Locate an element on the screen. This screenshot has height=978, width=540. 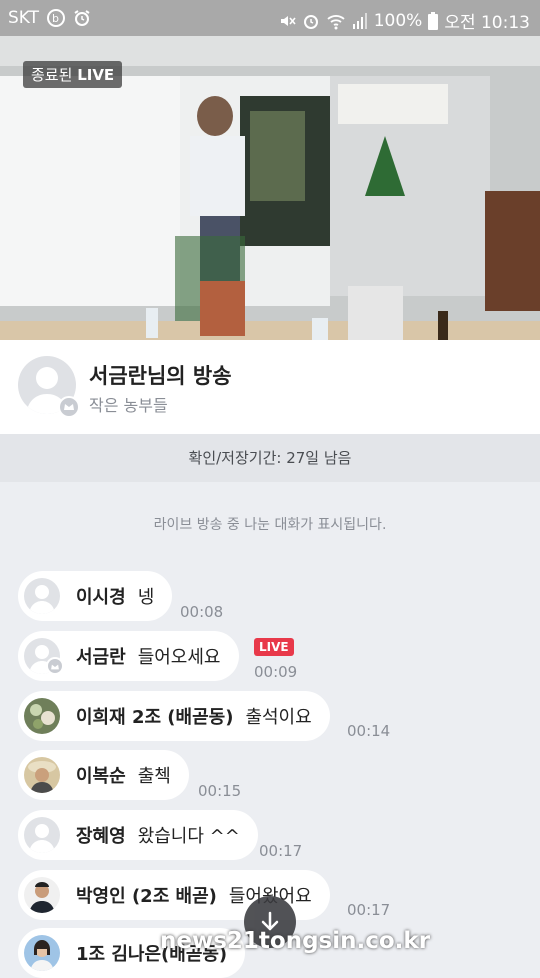
mute-icon is located at coordinates (288, 20).